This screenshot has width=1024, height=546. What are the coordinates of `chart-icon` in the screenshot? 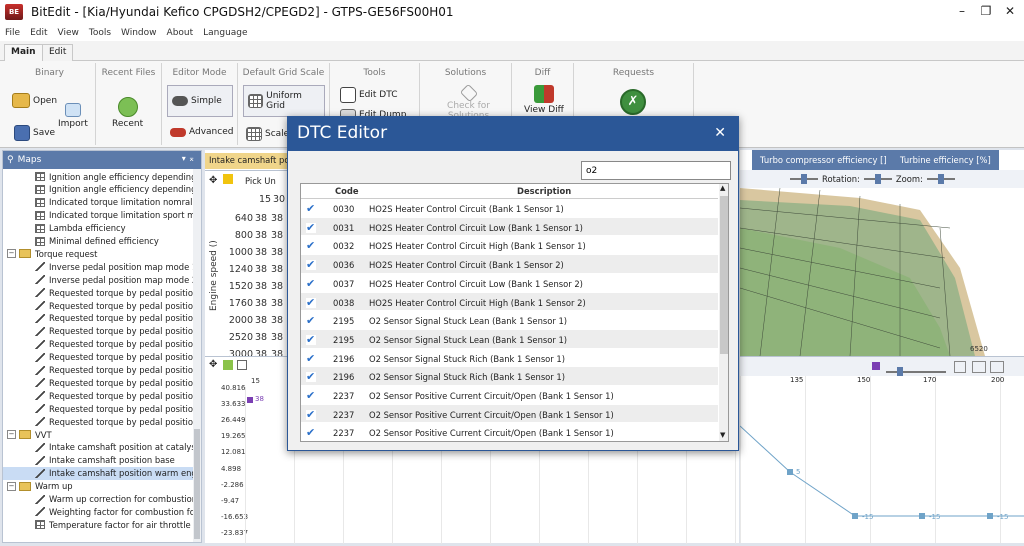 It's located at (228, 365).